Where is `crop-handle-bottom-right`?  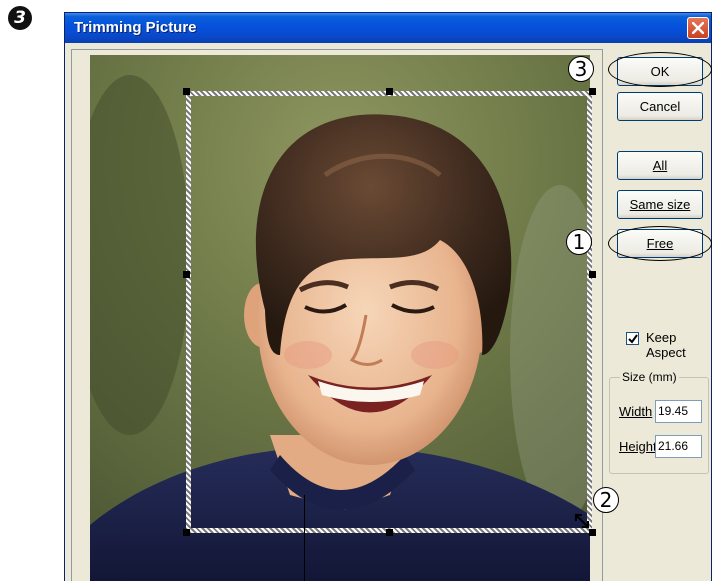 crop-handle-bottom-right is located at coordinates (592, 532).